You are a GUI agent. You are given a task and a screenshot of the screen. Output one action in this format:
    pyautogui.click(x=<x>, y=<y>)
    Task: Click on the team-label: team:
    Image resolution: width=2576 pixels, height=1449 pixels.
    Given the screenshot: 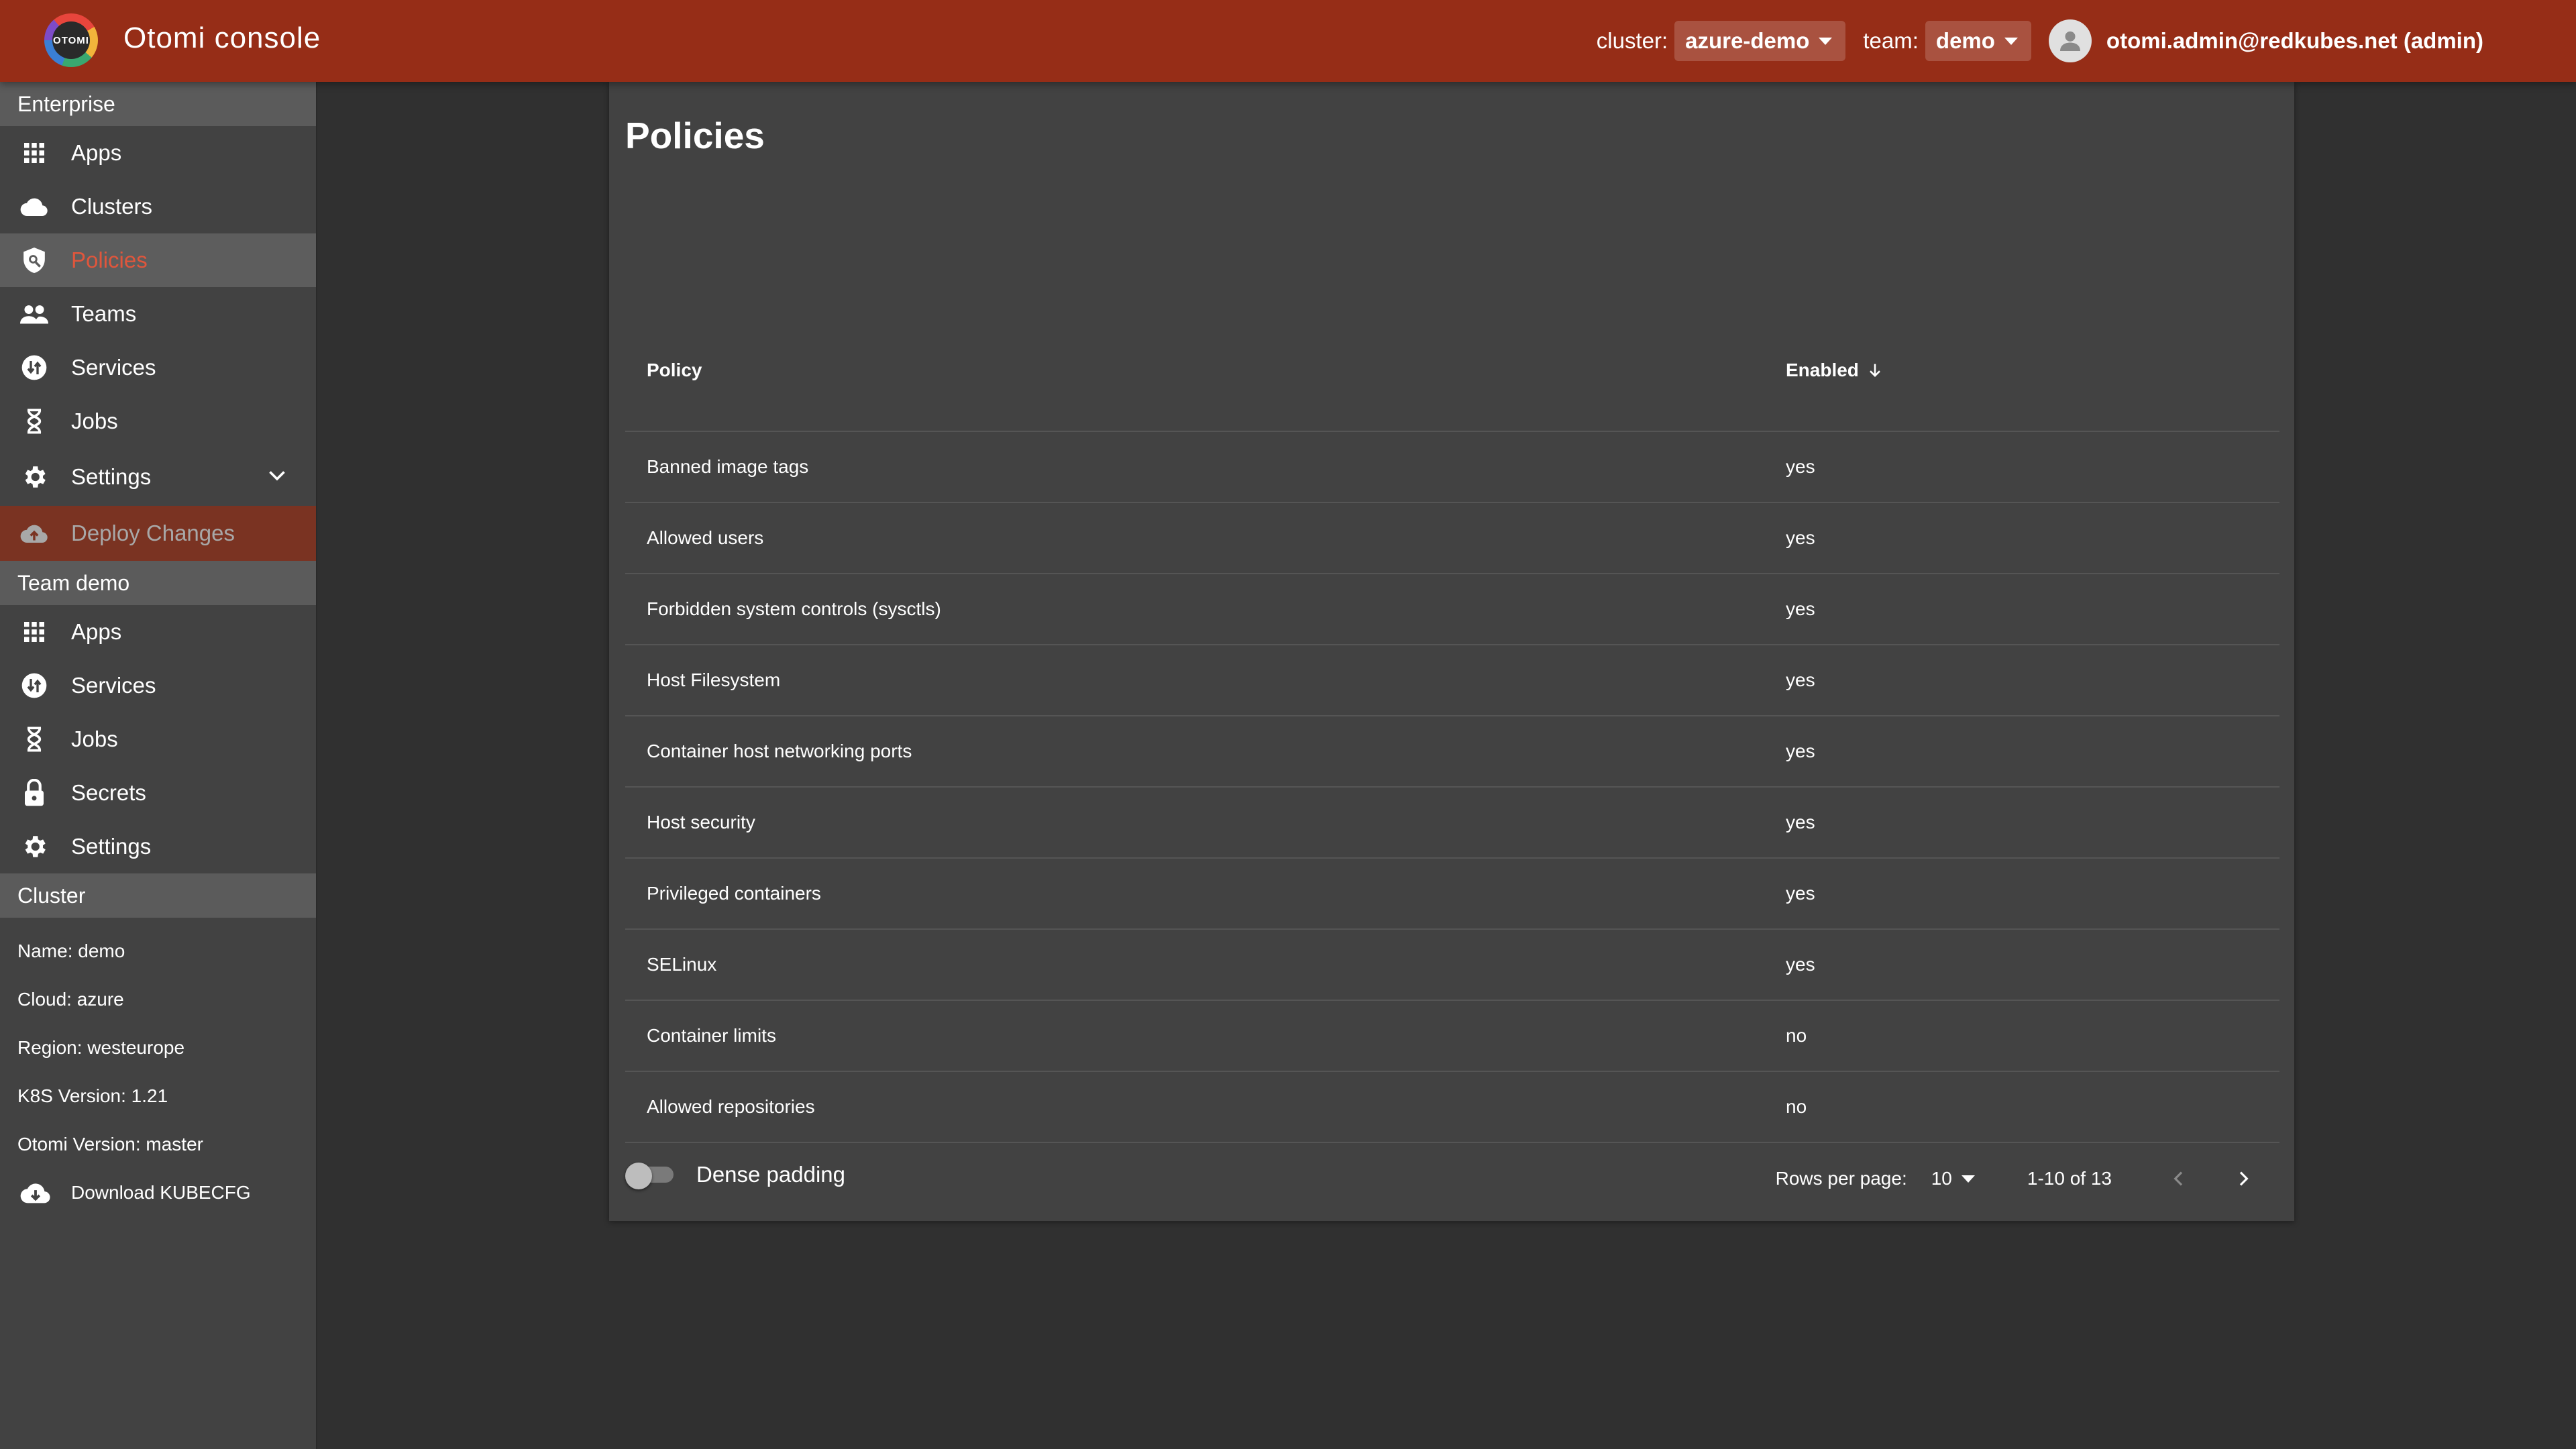 What is the action you would take?
    pyautogui.click(x=1891, y=40)
    